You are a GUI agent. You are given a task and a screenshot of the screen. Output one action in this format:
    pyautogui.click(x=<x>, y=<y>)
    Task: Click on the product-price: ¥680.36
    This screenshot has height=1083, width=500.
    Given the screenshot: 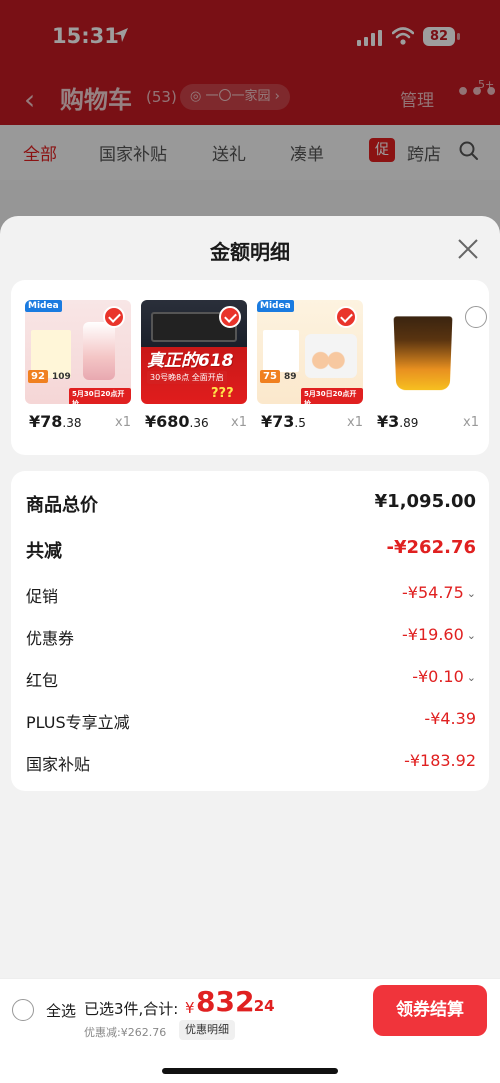 What is the action you would take?
    pyautogui.click(x=177, y=421)
    